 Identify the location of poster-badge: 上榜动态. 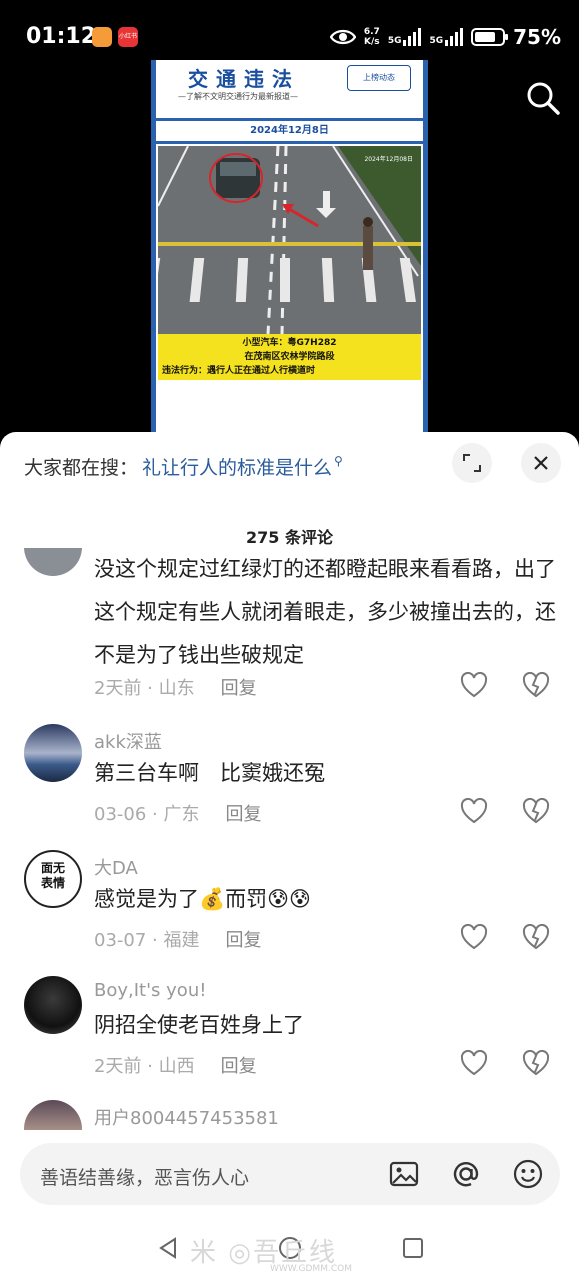
(379, 78).